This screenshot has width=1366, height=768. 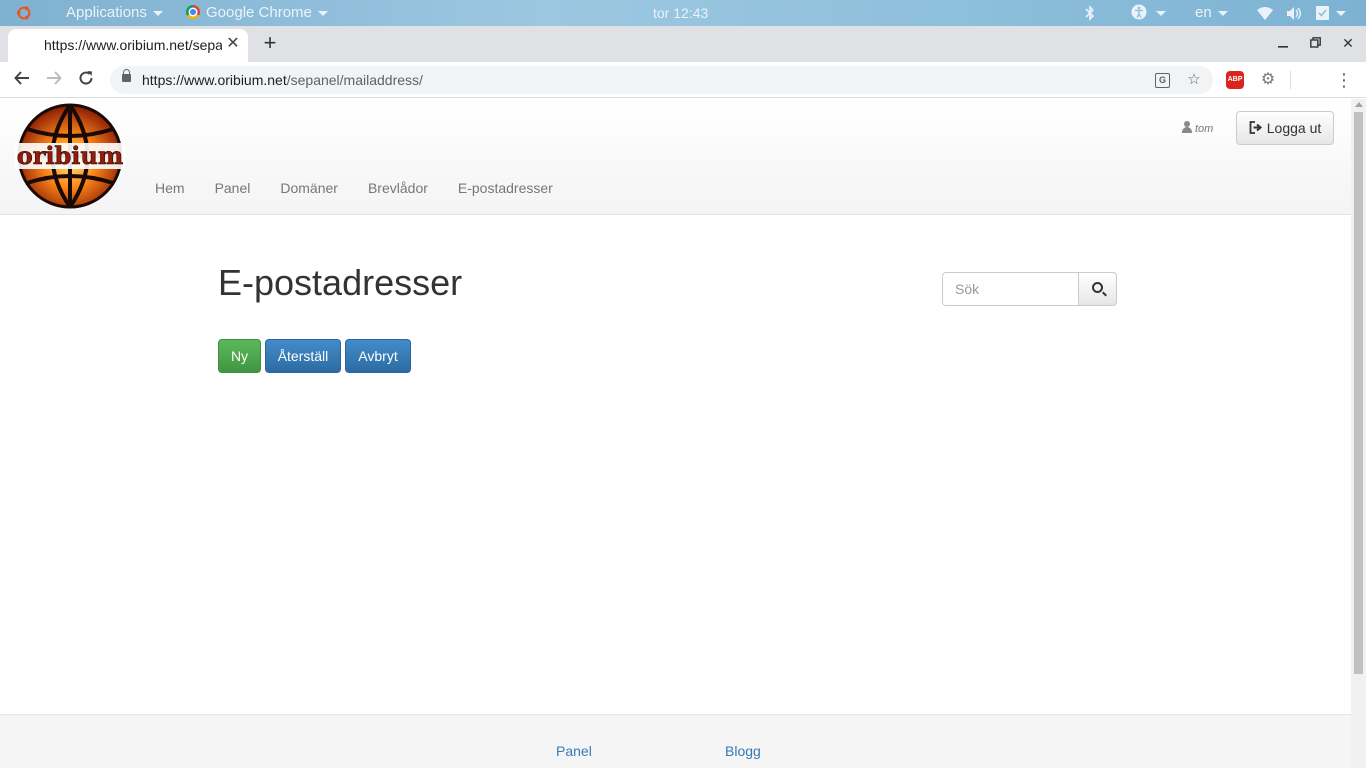 I want to click on os-top-bar: Applications Google Chrome tor 12:43 en, so click(x=683, y=13).